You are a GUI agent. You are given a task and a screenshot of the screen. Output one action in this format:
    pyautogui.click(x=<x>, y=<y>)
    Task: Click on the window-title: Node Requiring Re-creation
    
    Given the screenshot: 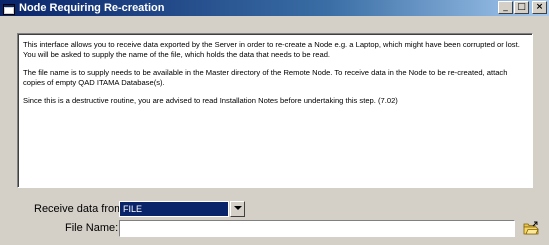 What is the action you would take?
    pyautogui.click(x=92, y=8)
    